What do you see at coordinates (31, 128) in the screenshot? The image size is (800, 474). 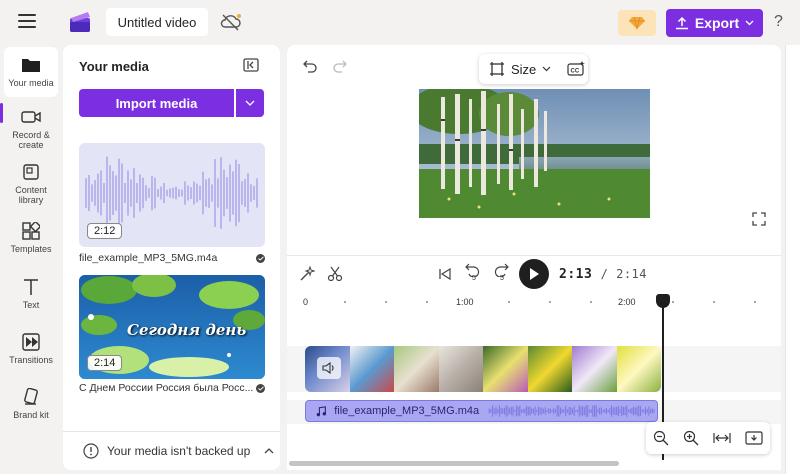 I see `nav-record-create: Record & create` at bounding box center [31, 128].